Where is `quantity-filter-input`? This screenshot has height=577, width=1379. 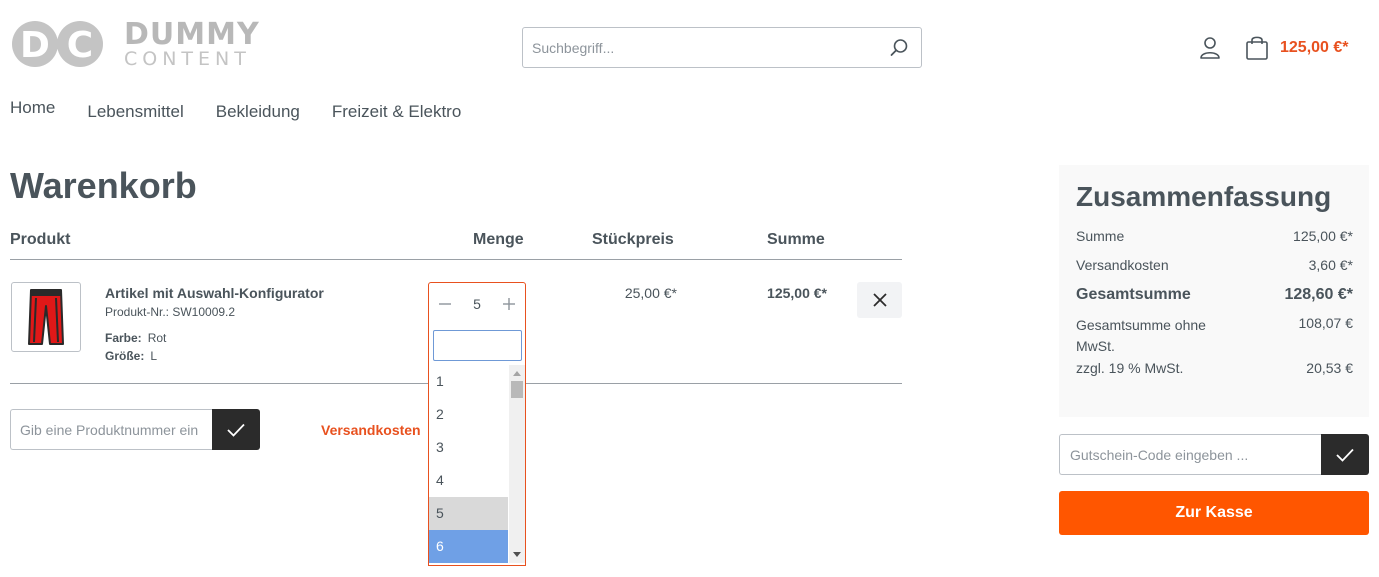 quantity-filter-input is located at coordinates (477, 345).